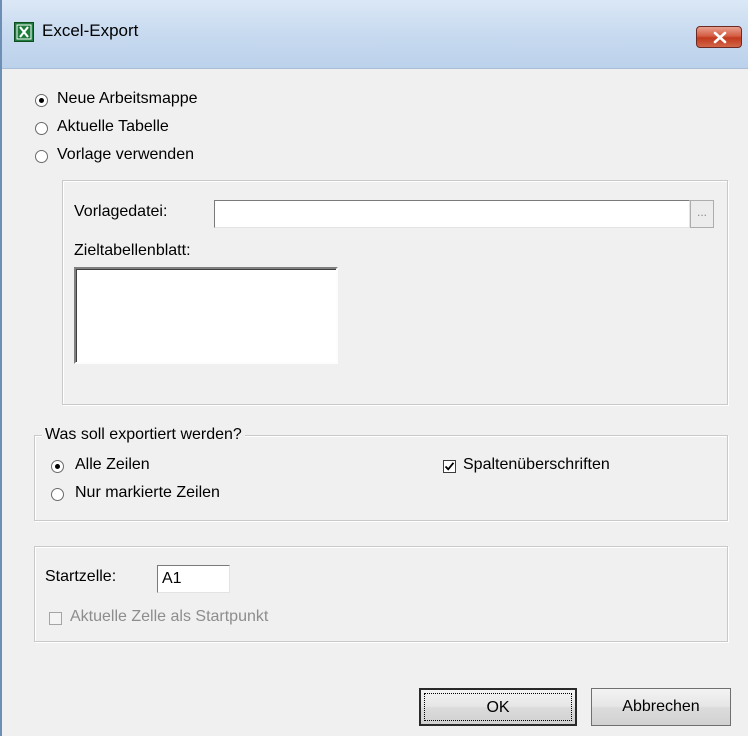 Image resolution: width=748 pixels, height=736 pixels. What do you see at coordinates (24, 32) in the screenshot?
I see `excel-icon` at bounding box center [24, 32].